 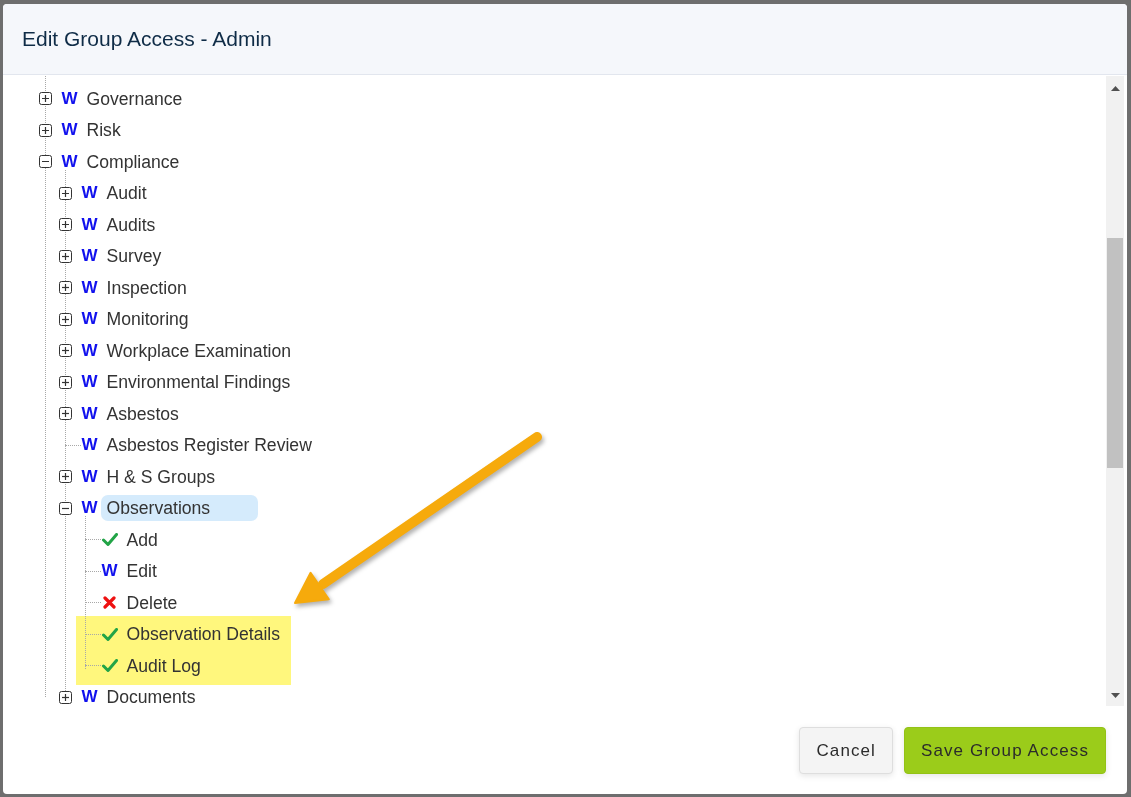 I want to click on dialog-title: Edit Group Access - Admin, so click(x=147, y=39).